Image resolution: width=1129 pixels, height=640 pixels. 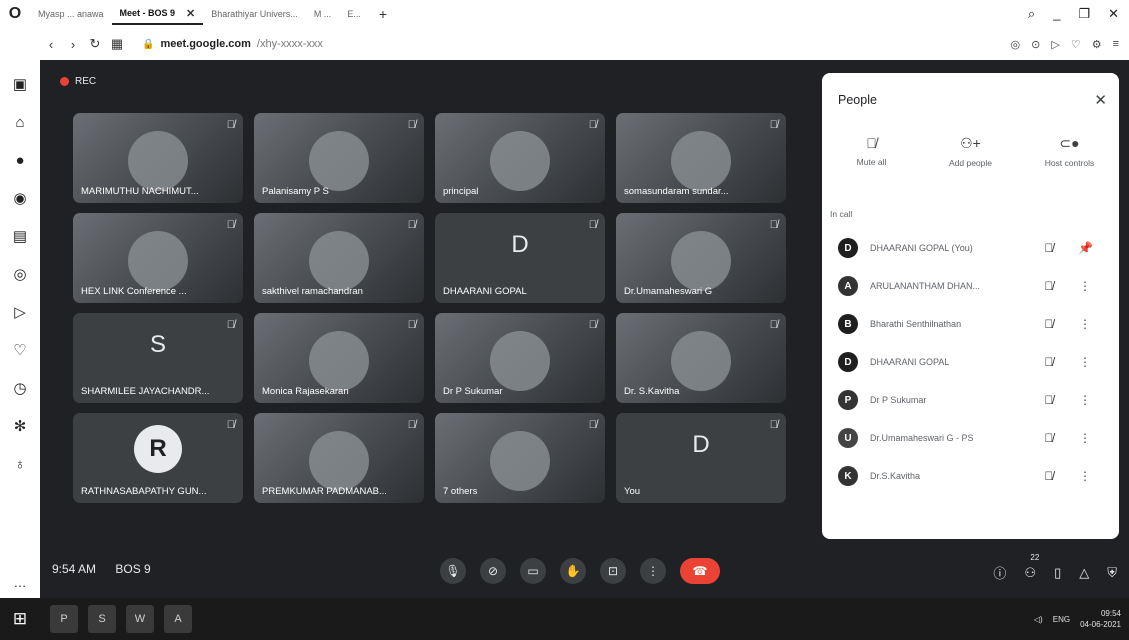 What do you see at coordinates (999, 572) in the screenshot?
I see `info-icon: ⓘ` at bounding box center [999, 572].